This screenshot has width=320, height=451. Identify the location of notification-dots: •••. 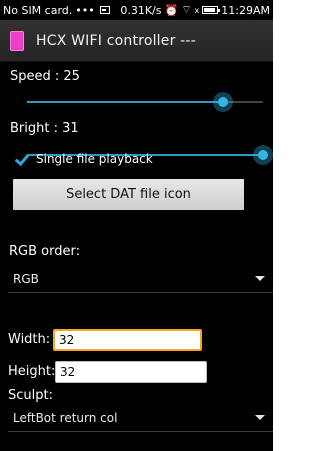
(85, 10).